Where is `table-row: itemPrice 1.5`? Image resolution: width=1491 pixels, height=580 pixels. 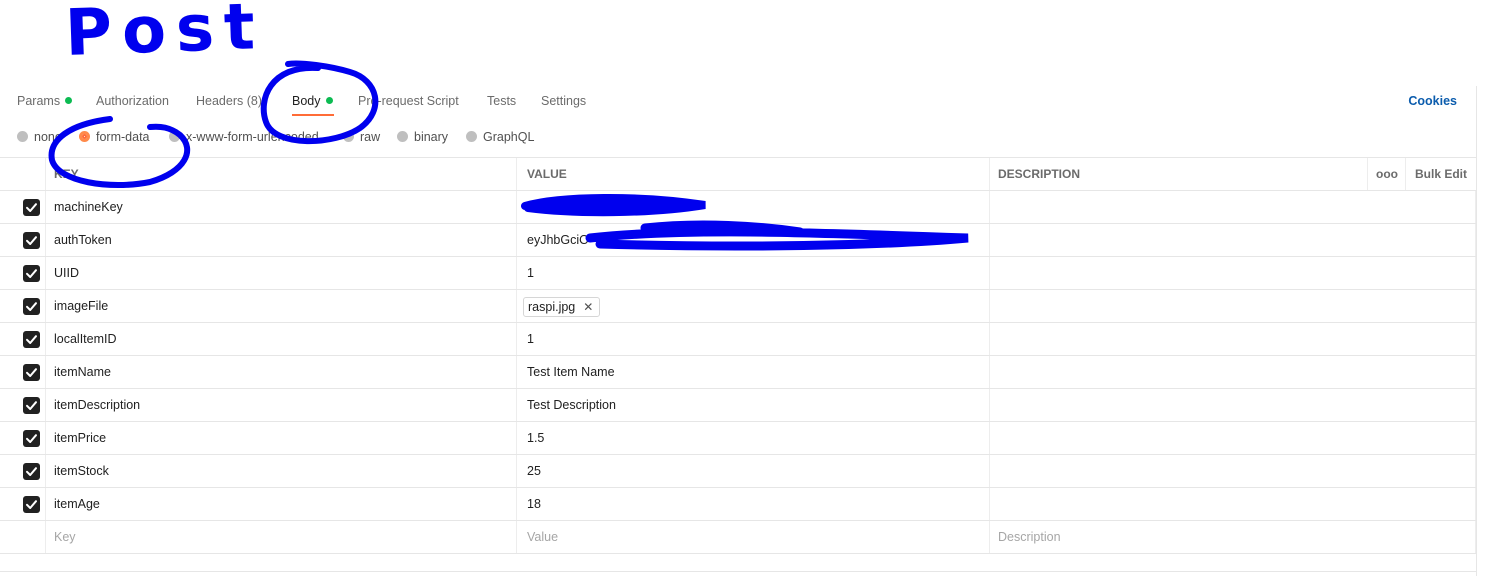
table-row: itemPrice 1.5 is located at coordinates (738, 438).